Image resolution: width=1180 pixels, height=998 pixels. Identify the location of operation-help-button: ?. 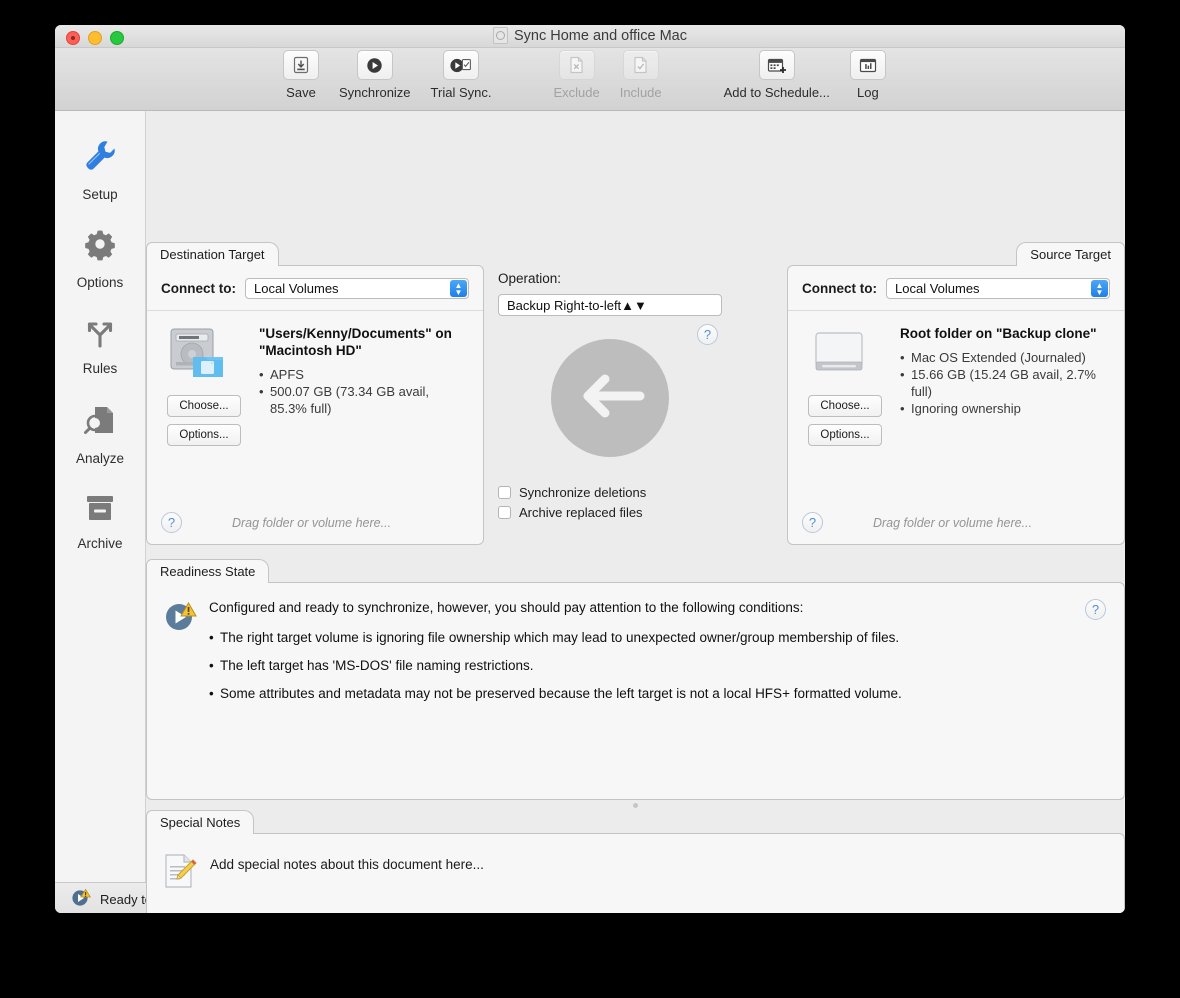
(707, 334).